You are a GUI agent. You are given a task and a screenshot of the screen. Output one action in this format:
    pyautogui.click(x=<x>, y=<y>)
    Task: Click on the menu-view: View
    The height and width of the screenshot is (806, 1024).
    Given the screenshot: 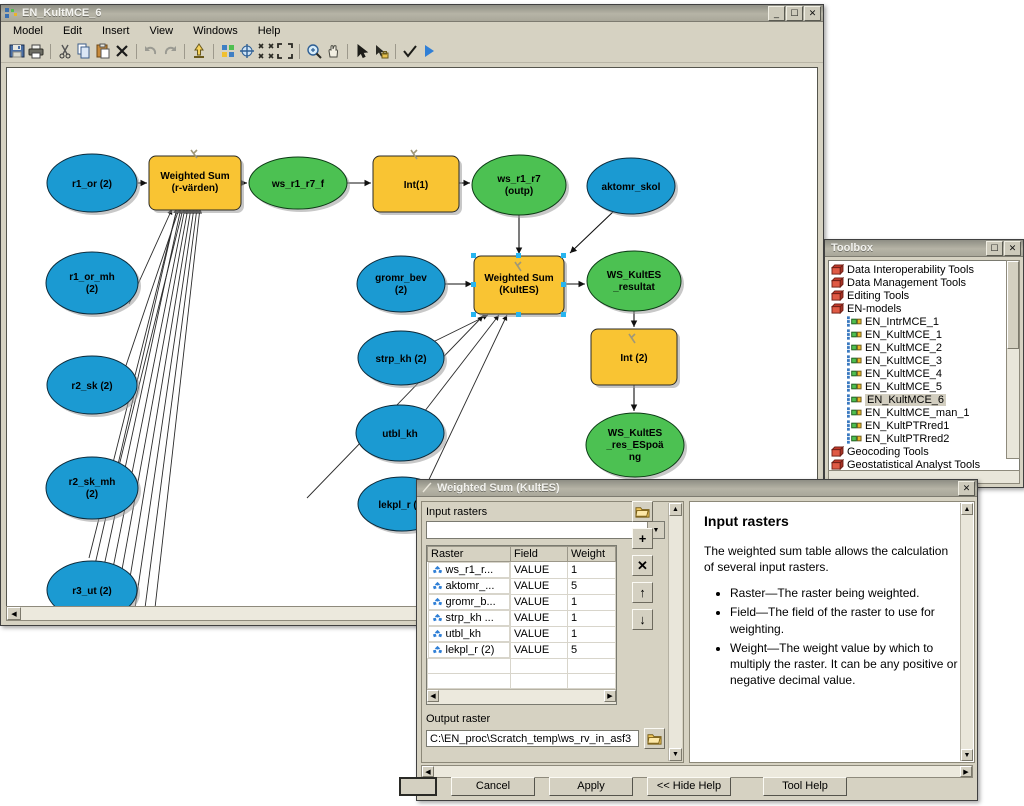 What is the action you would take?
    pyautogui.click(x=161, y=31)
    